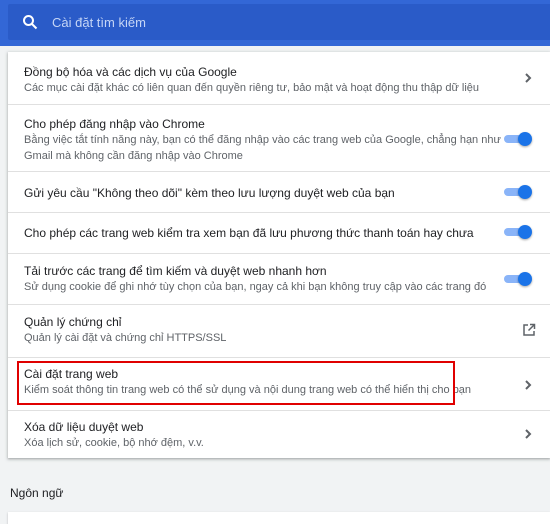 Image resolution: width=550 pixels, height=524 pixels. I want to click on row-description: Gmail mà không cần đăng nhập vào Chrome, so click(133, 156).